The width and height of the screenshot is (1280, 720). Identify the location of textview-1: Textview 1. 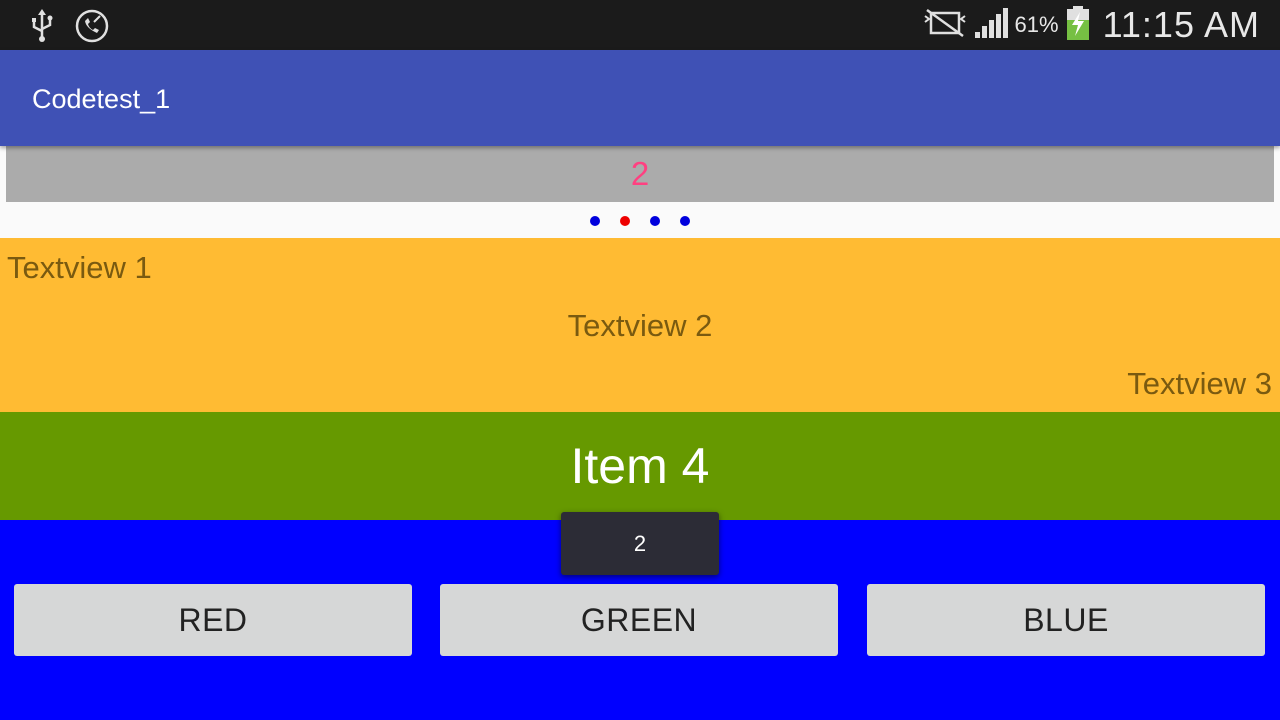
(79, 267).